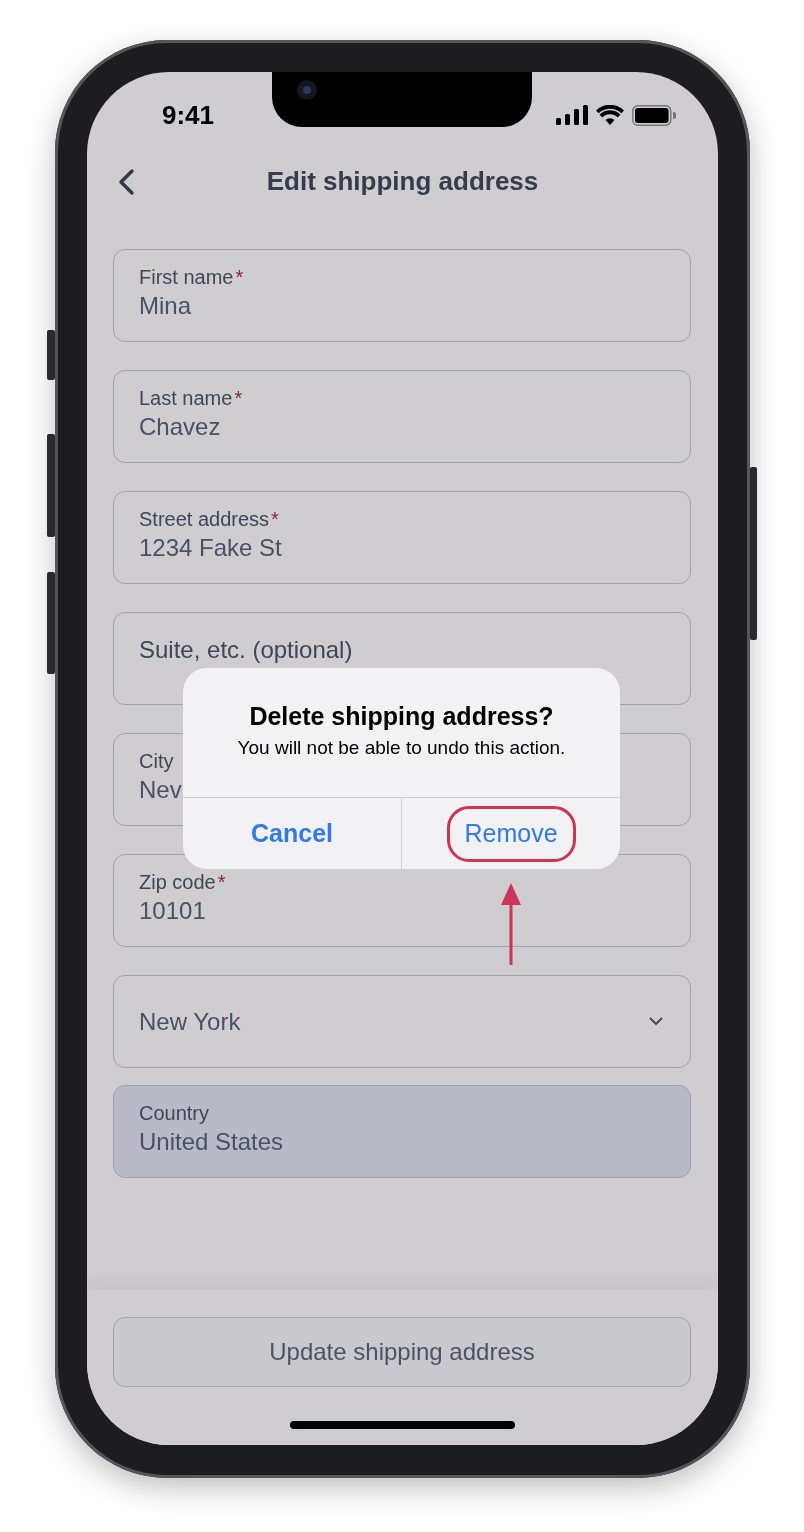 This screenshot has width=804, height=1532. Describe the element at coordinates (174, 1113) in the screenshot. I see `field-label: Country` at that location.